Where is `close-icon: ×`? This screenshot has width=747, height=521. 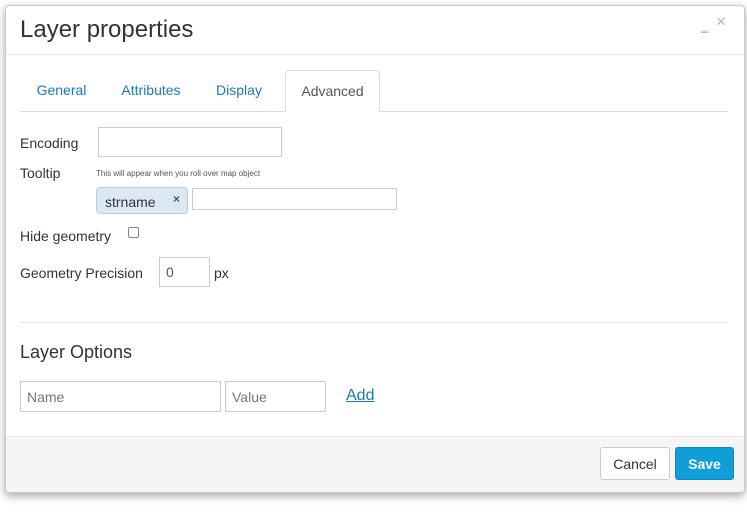
close-icon: × is located at coordinates (721, 21).